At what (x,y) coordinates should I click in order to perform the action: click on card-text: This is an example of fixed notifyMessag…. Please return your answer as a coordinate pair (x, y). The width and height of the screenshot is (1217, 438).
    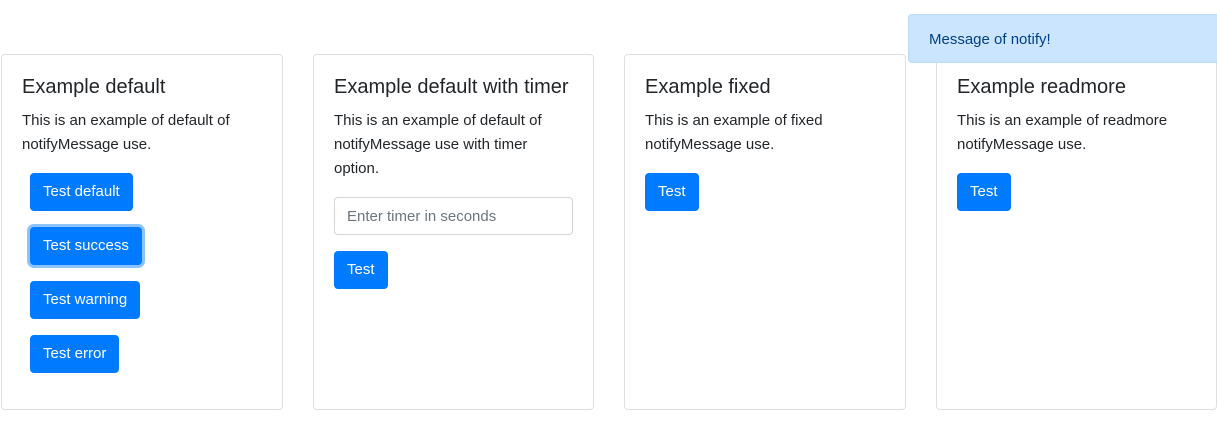
    Looking at the image, I should click on (734, 132).